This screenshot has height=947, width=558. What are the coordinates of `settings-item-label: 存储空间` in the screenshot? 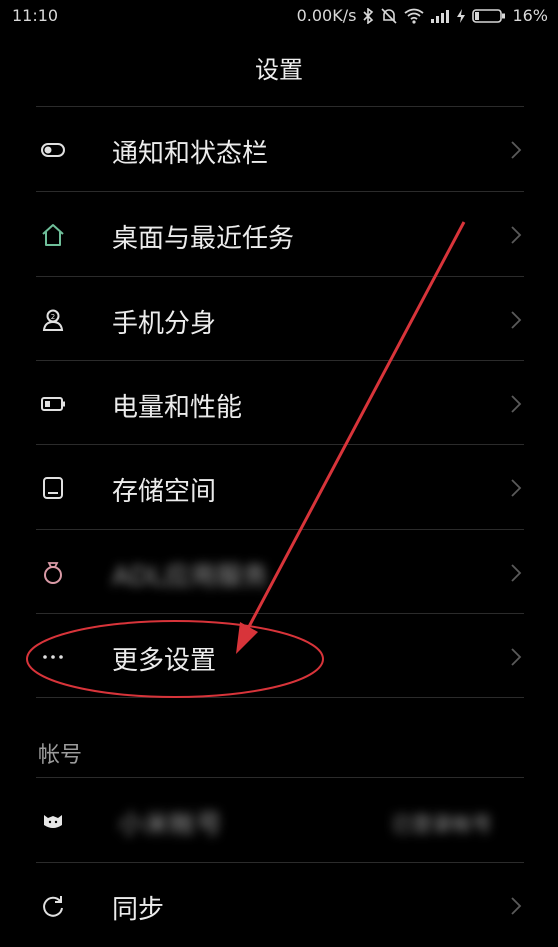 It's located at (164, 492).